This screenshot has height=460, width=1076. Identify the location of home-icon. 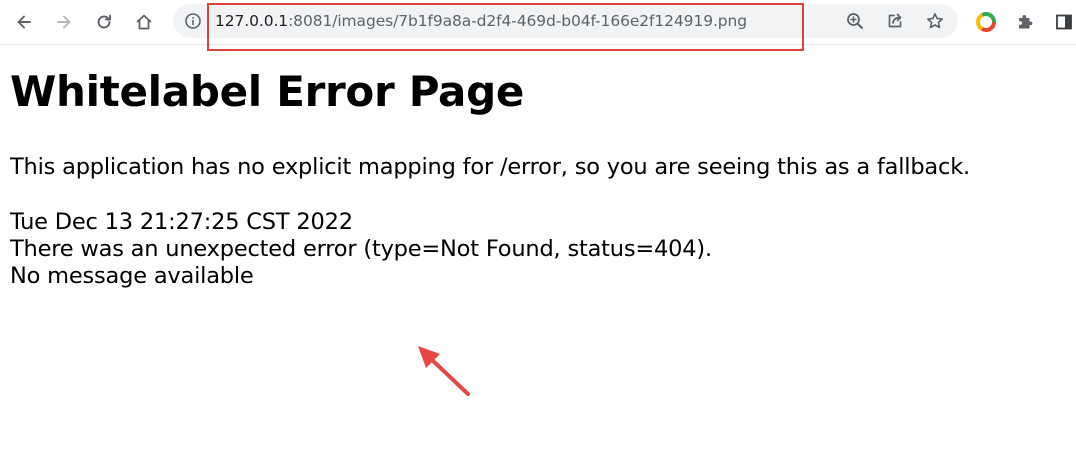
(144, 22).